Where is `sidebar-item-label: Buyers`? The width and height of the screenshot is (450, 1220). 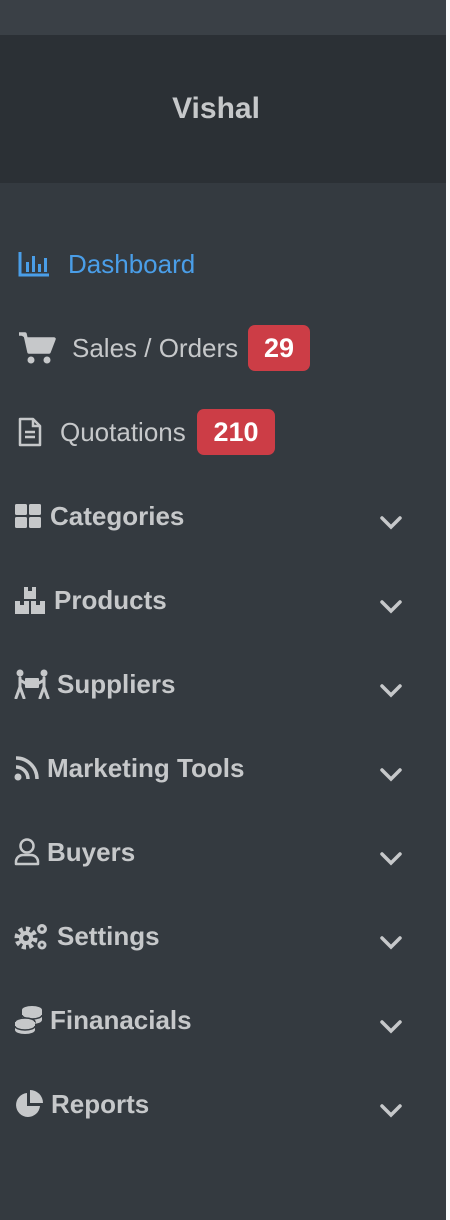 sidebar-item-label: Buyers is located at coordinates (91, 851).